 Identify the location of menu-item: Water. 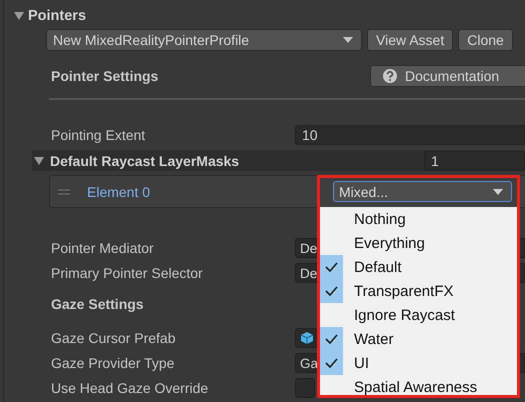
(418, 339).